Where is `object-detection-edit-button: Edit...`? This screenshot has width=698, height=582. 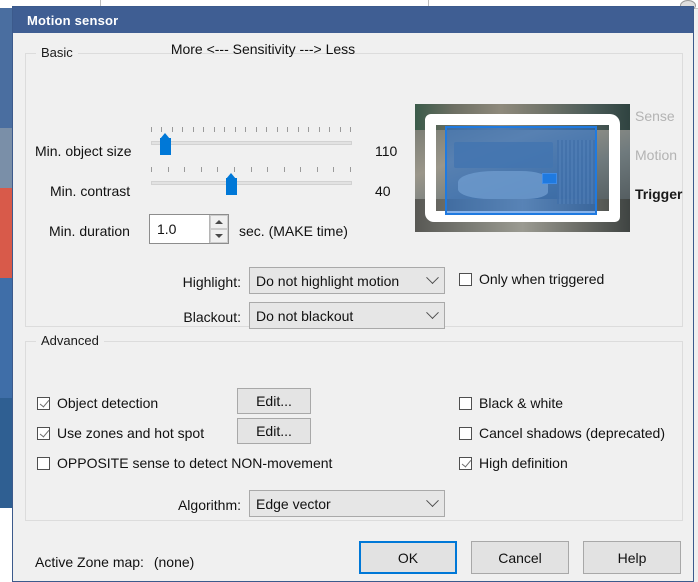
object-detection-edit-button: Edit... is located at coordinates (274, 401).